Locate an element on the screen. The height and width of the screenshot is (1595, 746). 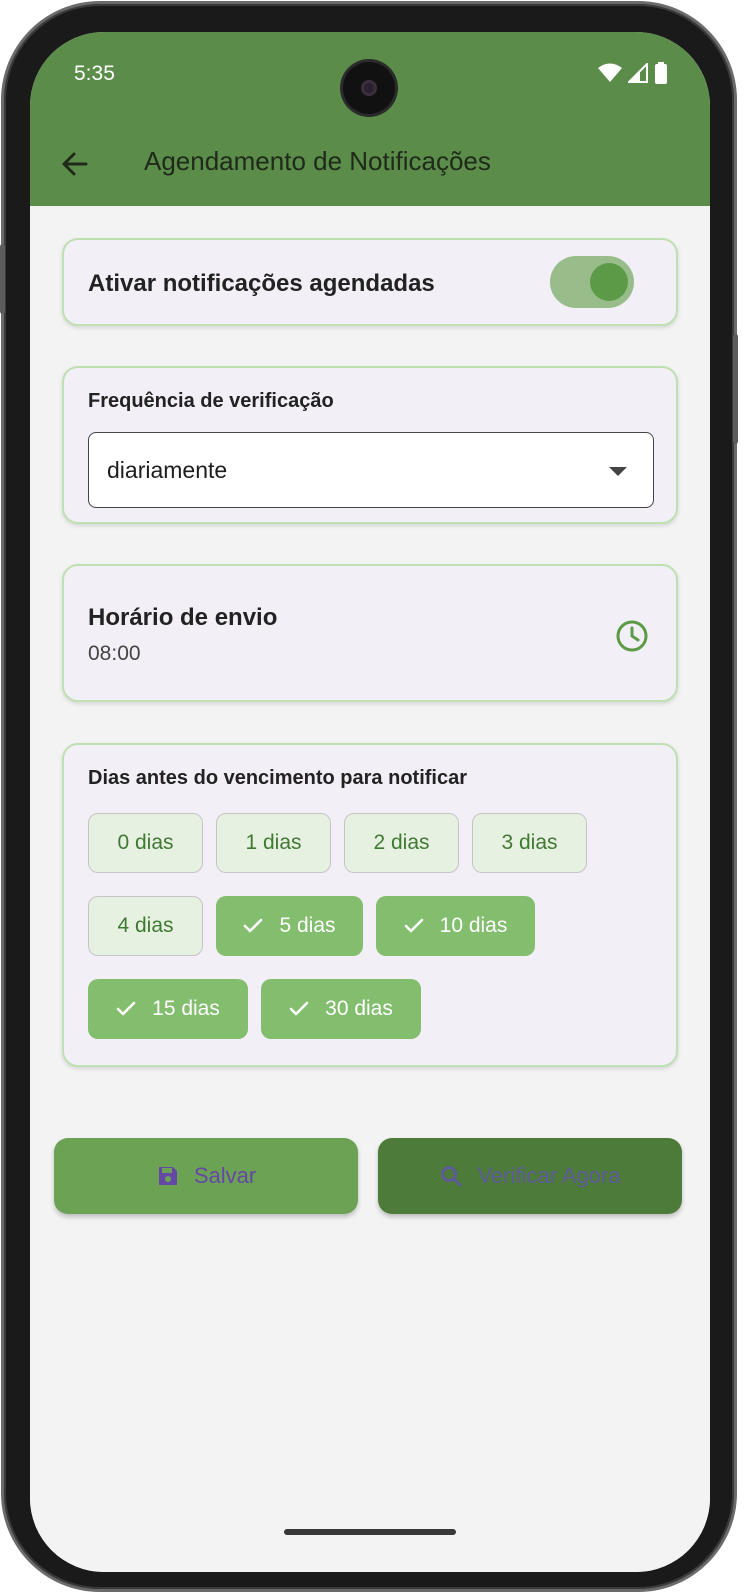
chip-label: 10 dias is located at coordinates (473, 925).